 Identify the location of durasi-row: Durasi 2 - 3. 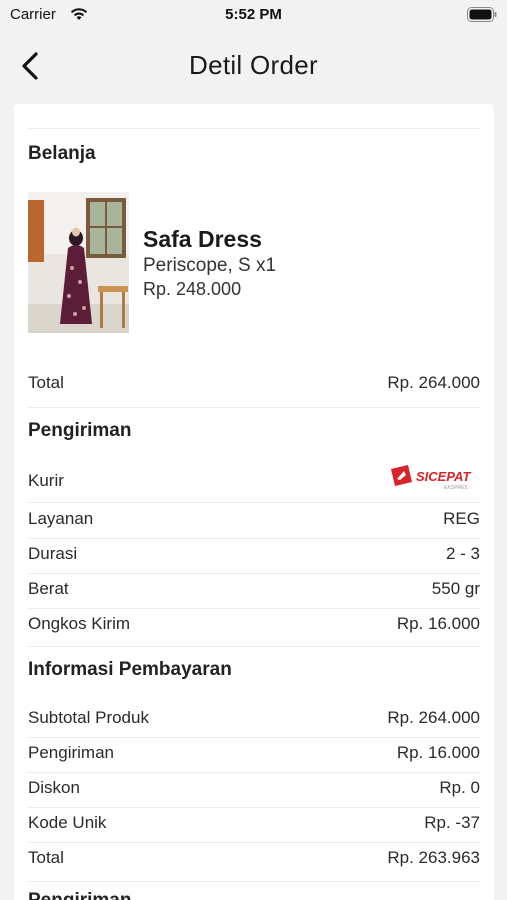
(254, 555).